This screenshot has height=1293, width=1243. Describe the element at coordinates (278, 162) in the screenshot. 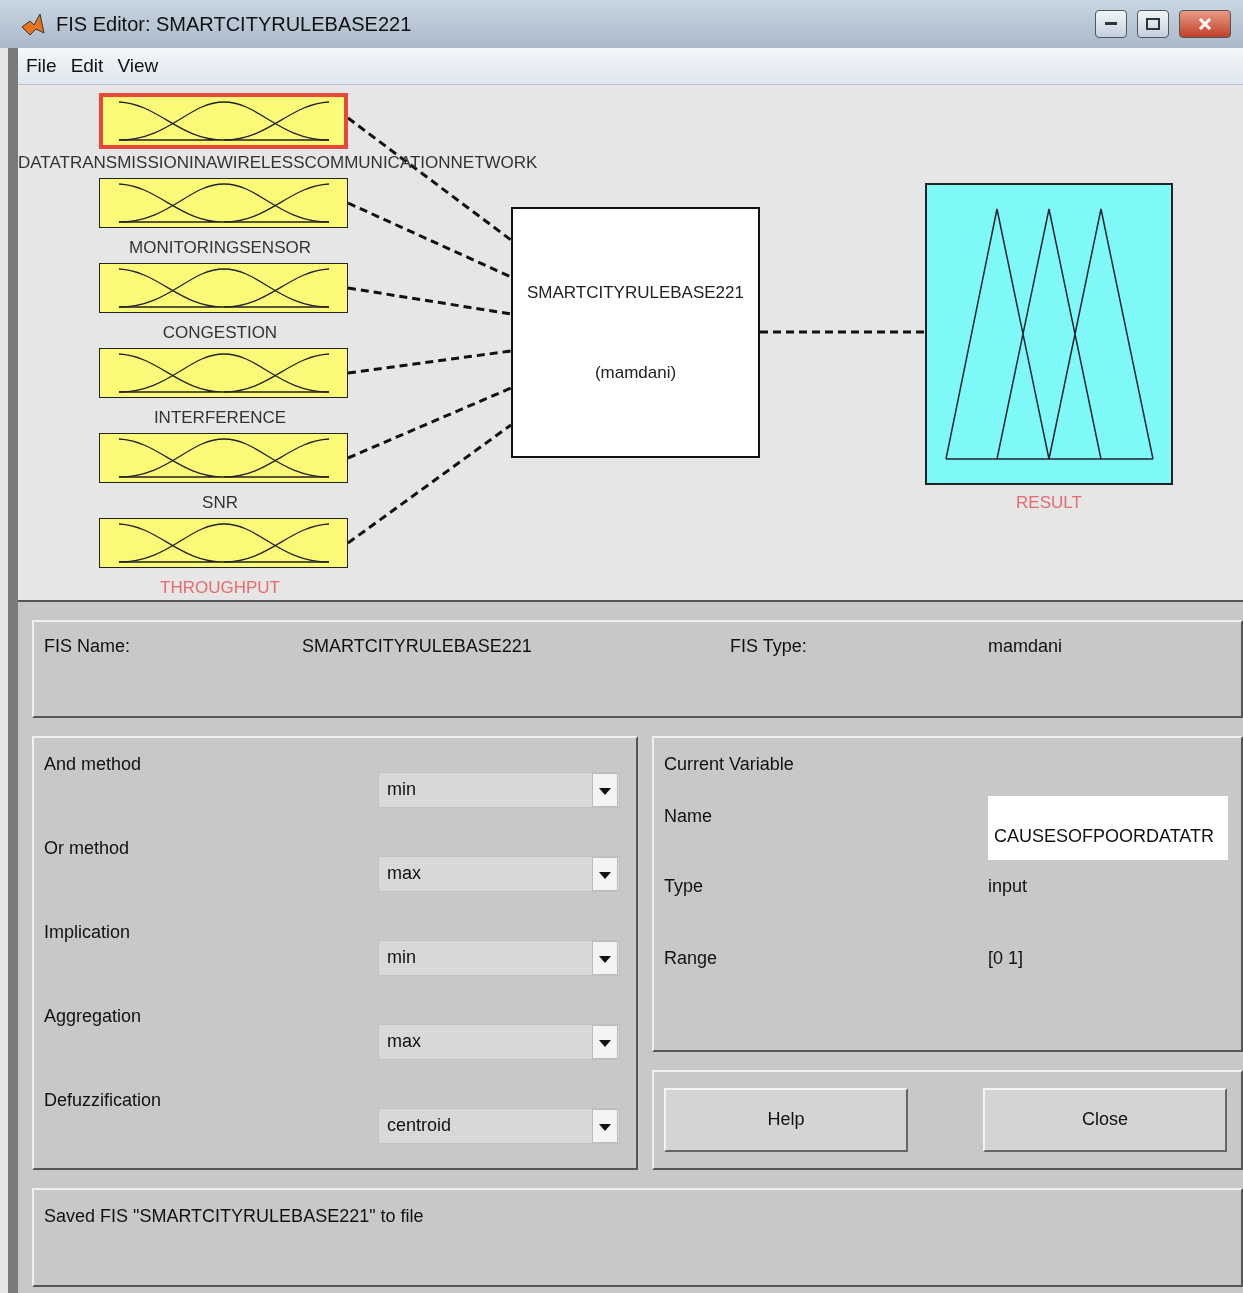

I see `variable-label: DATATRANSMISSIONINAWIRELESSCOMMUNICATIONNETWORK` at that location.